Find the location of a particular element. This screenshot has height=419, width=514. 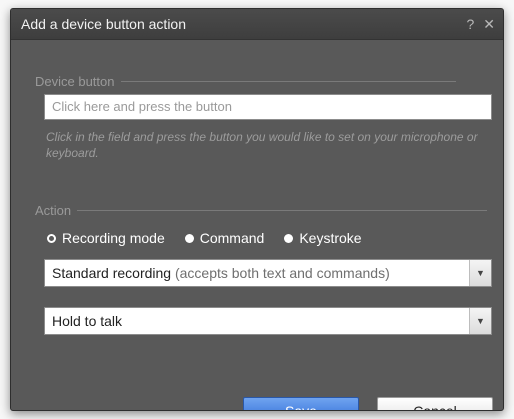

dialog-title: Add a device button action is located at coordinates (104, 24).